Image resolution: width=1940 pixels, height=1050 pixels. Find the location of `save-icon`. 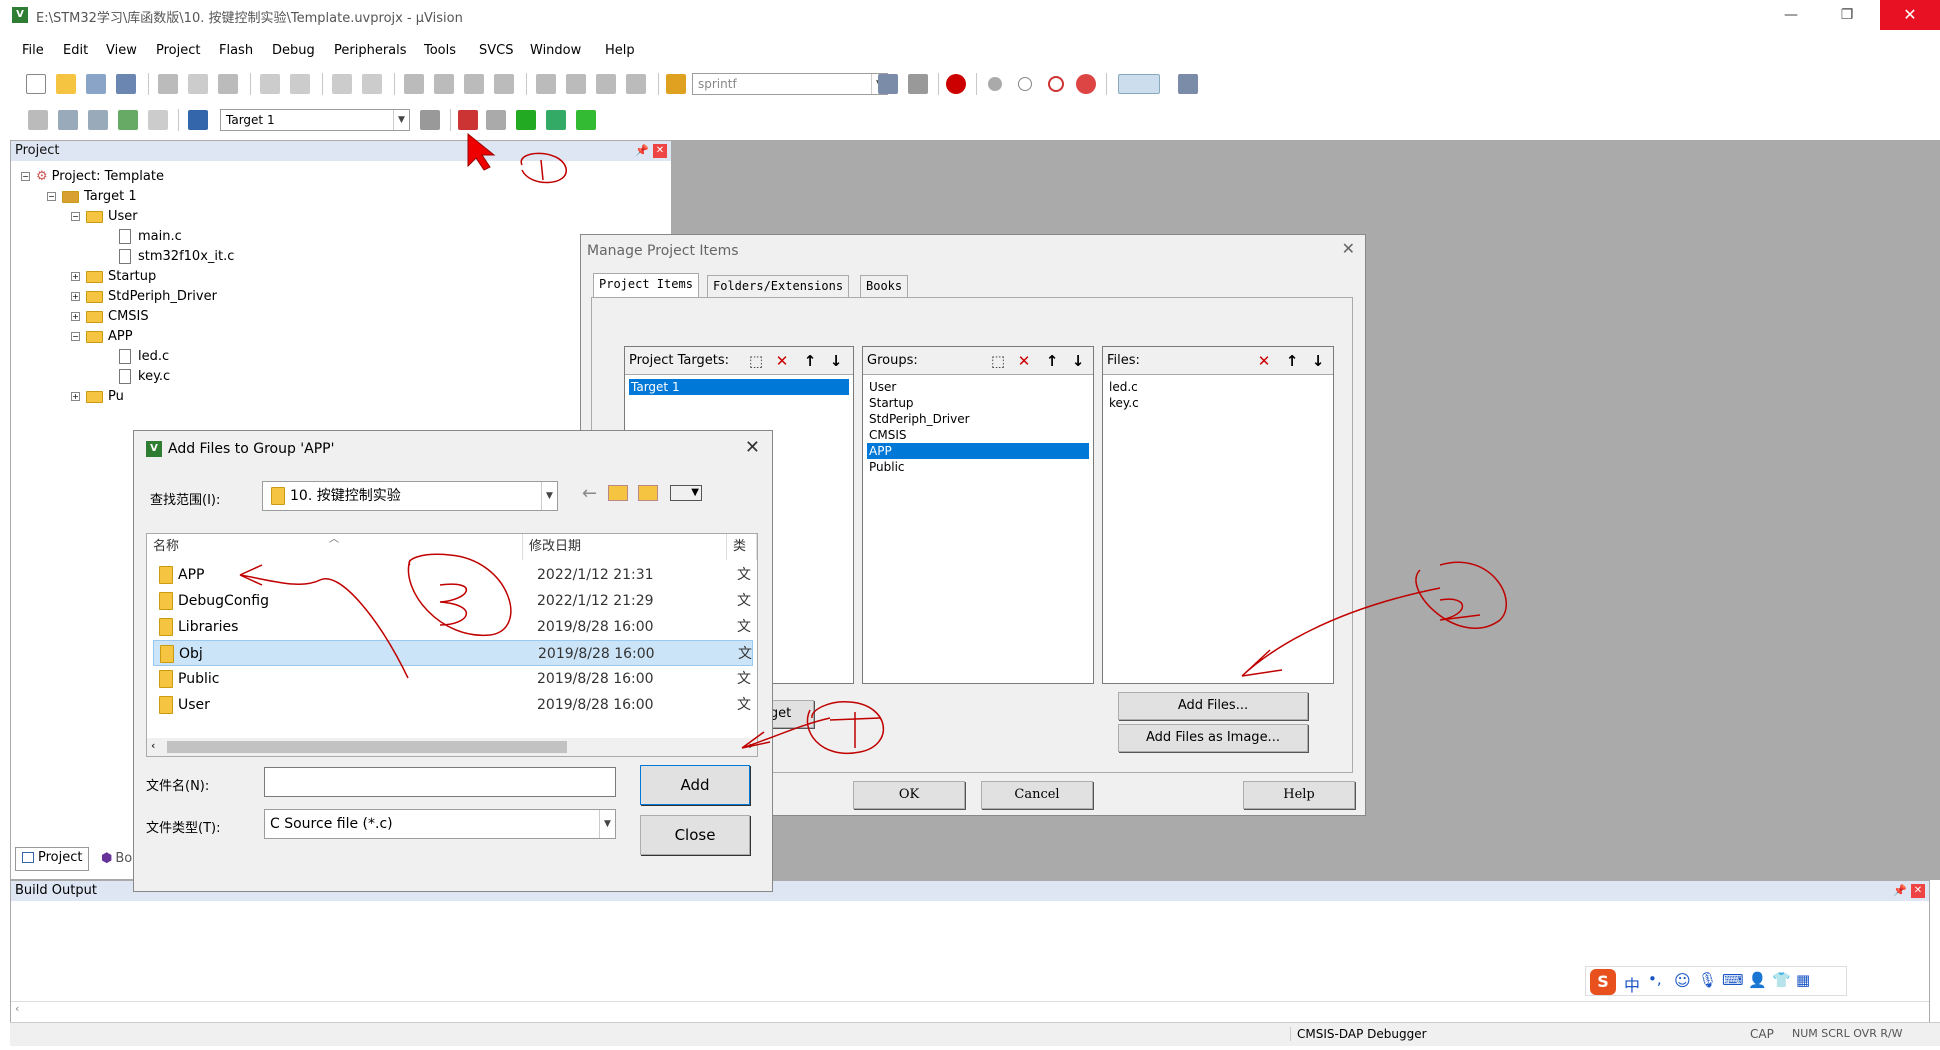

save-icon is located at coordinates (96, 84).